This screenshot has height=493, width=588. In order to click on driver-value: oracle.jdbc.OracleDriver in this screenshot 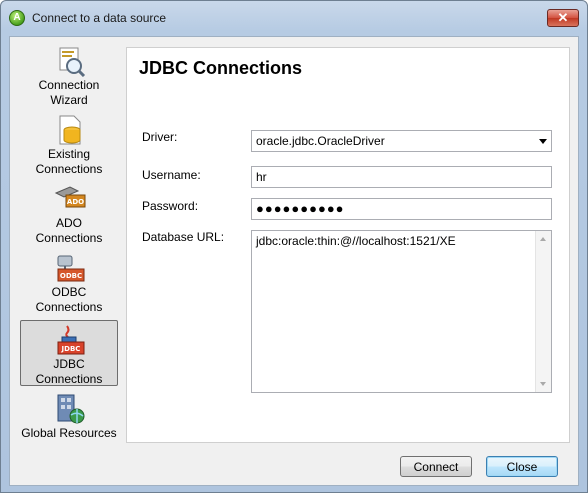, I will do `click(320, 141)`.